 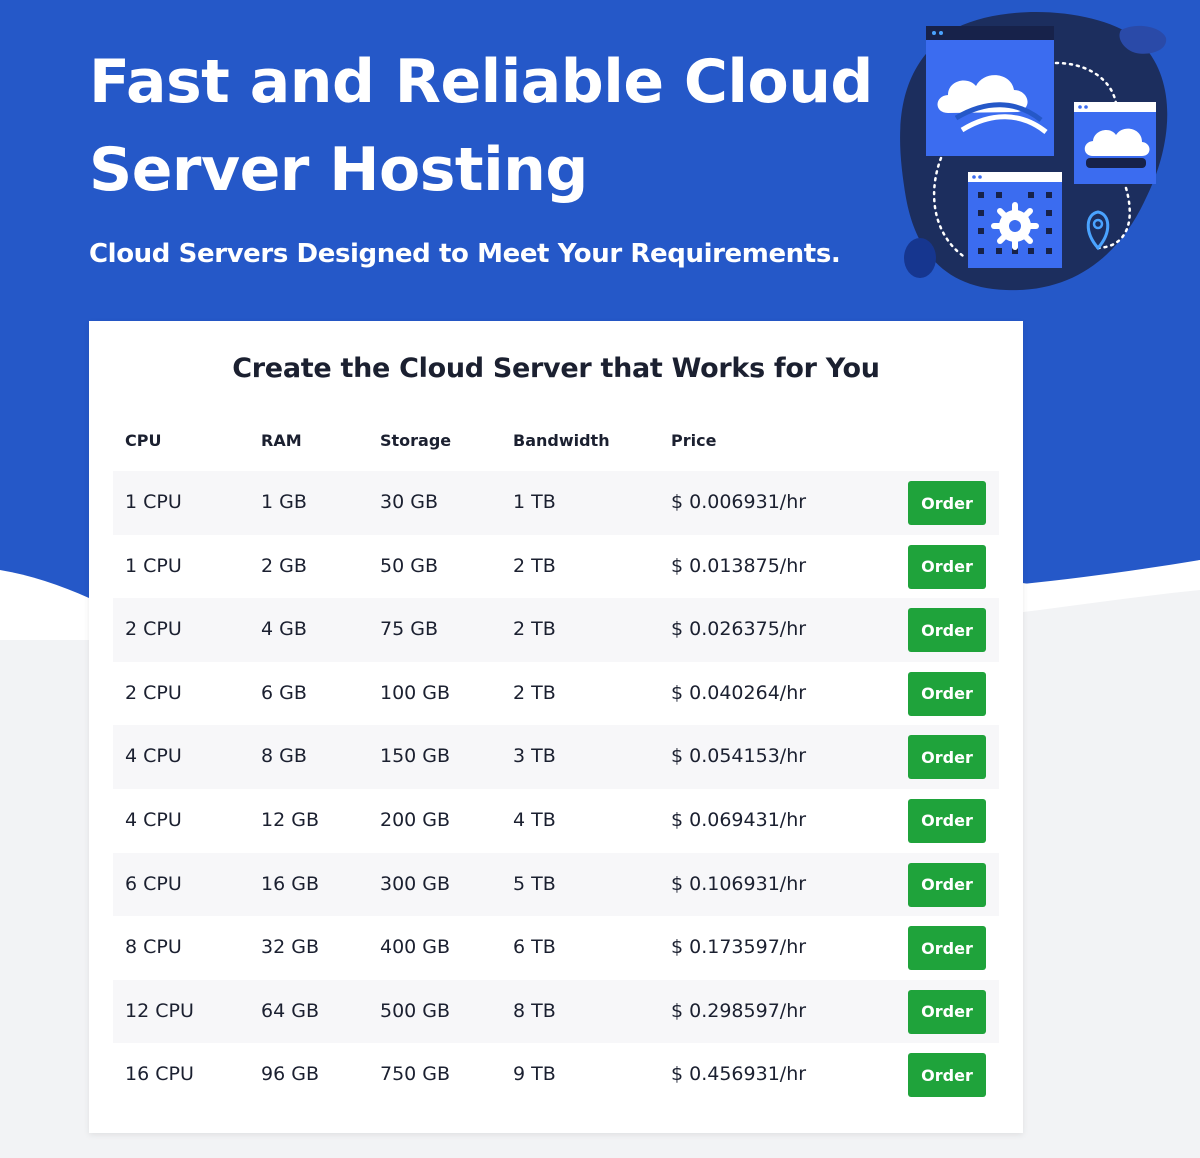 What do you see at coordinates (159, 1074) in the screenshot?
I see `cpu-cell: 16 CPU` at bounding box center [159, 1074].